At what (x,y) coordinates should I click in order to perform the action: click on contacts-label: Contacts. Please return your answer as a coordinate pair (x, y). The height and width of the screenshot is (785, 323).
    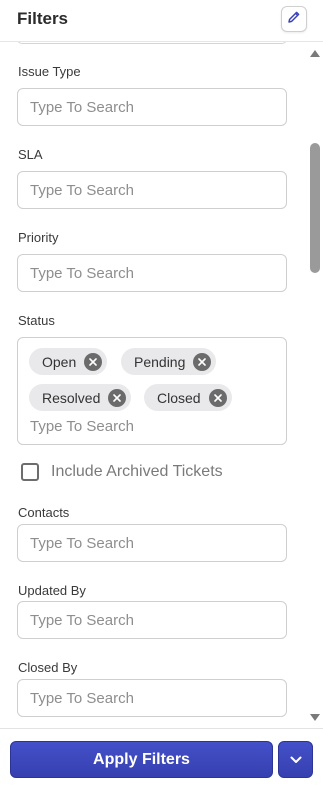
    Looking at the image, I should click on (44, 512).